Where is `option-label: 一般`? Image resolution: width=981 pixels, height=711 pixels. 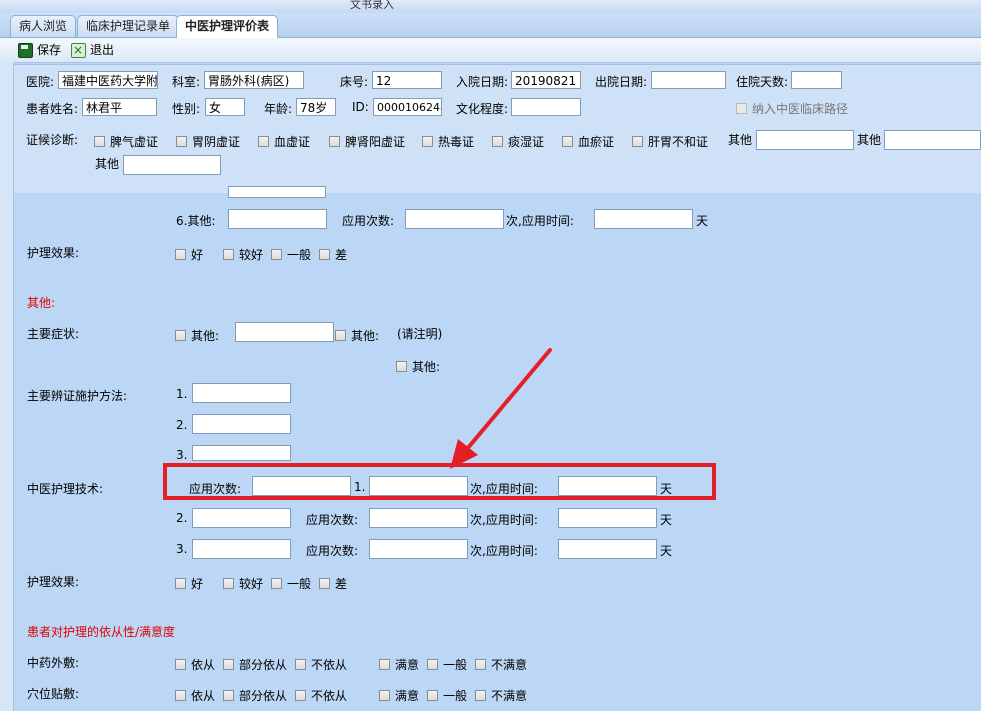 option-label: 一般 is located at coordinates (455, 696).